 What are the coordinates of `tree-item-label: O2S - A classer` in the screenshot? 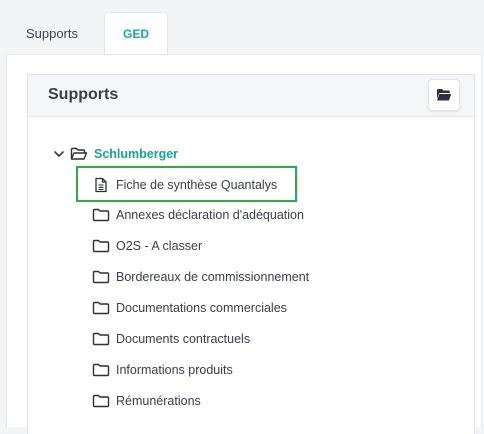 It's located at (159, 246).